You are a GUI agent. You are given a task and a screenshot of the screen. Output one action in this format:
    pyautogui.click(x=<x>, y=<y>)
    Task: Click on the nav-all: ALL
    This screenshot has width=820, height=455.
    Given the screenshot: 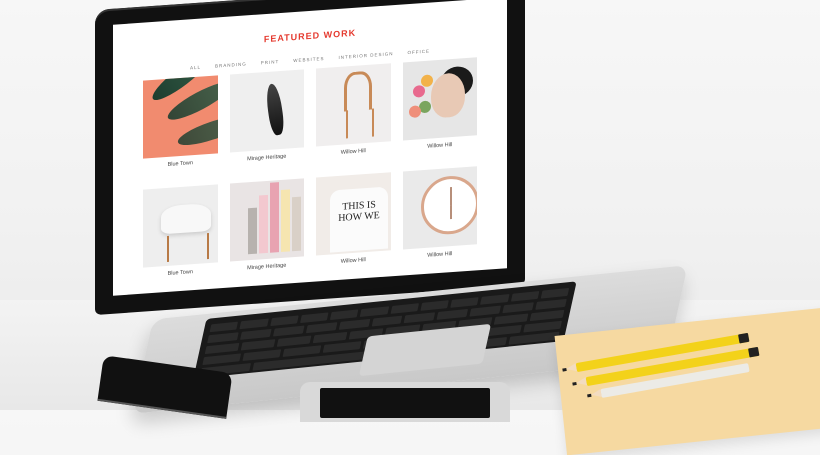 What is the action you would take?
    pyautogui.click(x=195, y=68)
    